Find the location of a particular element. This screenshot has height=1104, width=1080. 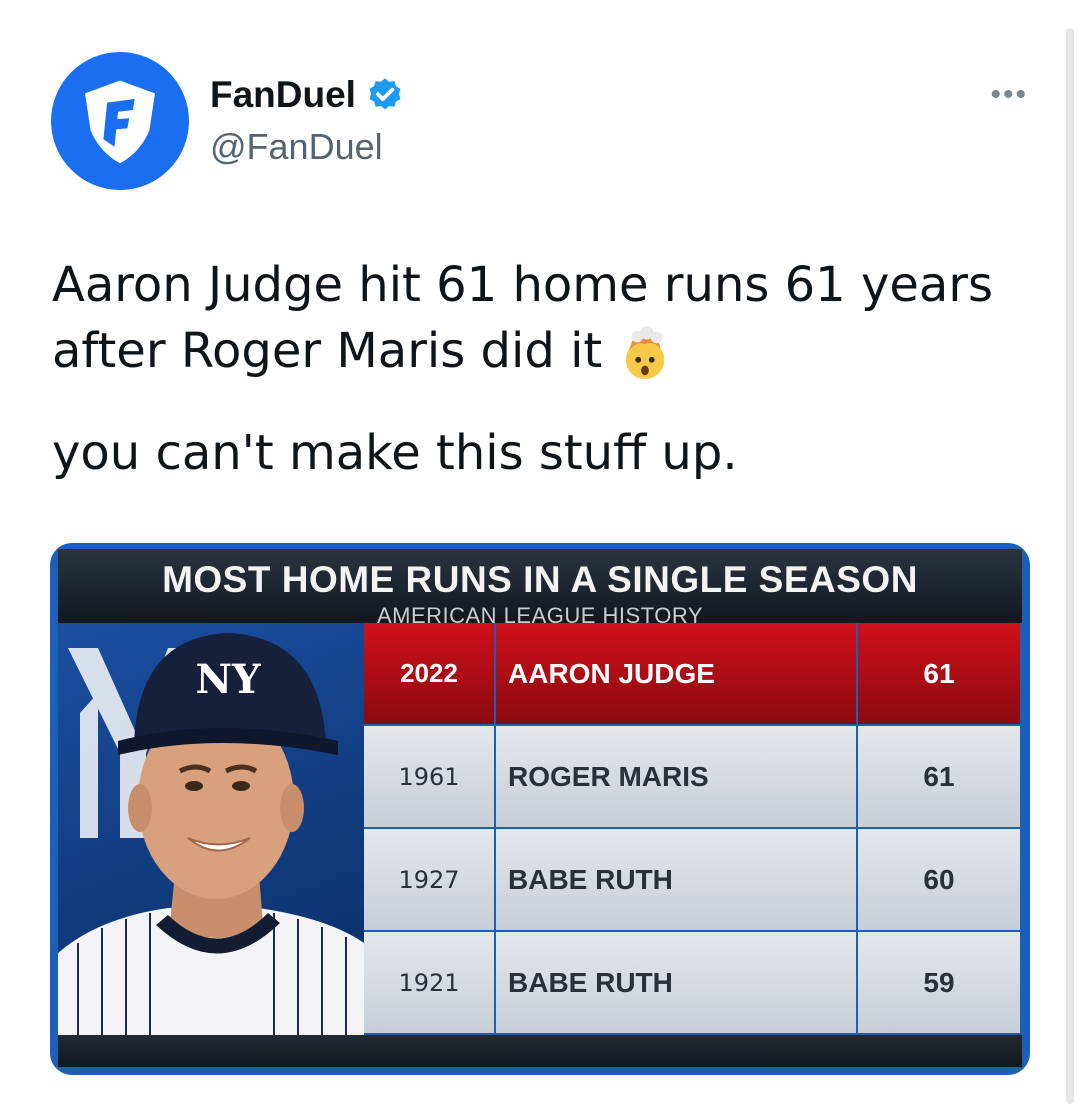

display-name: FanDuel is located at coordinates (283, 95).